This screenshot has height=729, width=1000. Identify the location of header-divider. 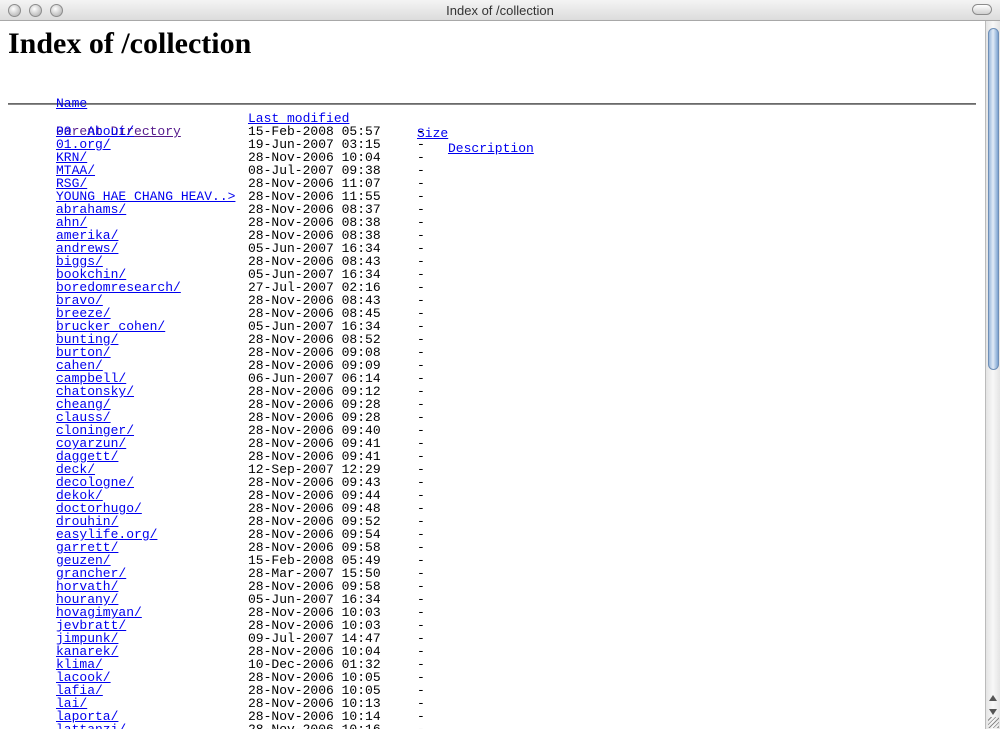
(492, 104).